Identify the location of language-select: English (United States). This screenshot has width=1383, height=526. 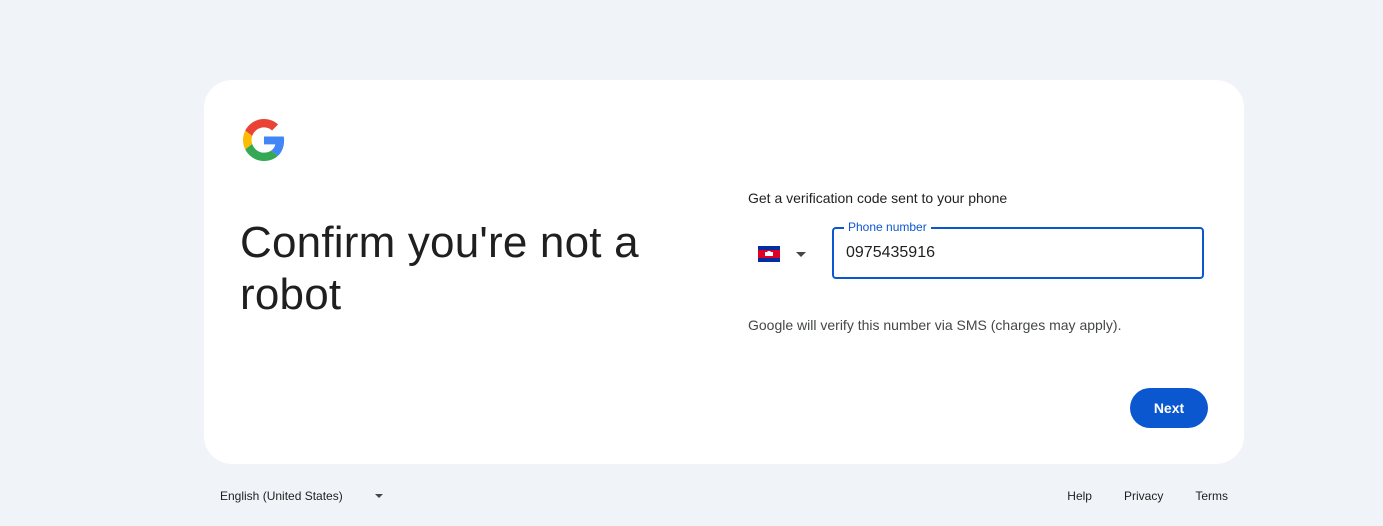
(301, 496).